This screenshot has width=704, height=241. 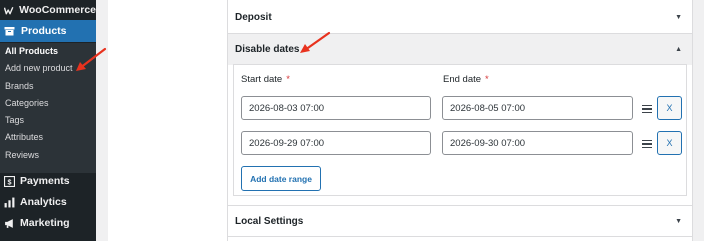 I want to click on menu-item-marketing: Marketing, so click(x=48, y=223).